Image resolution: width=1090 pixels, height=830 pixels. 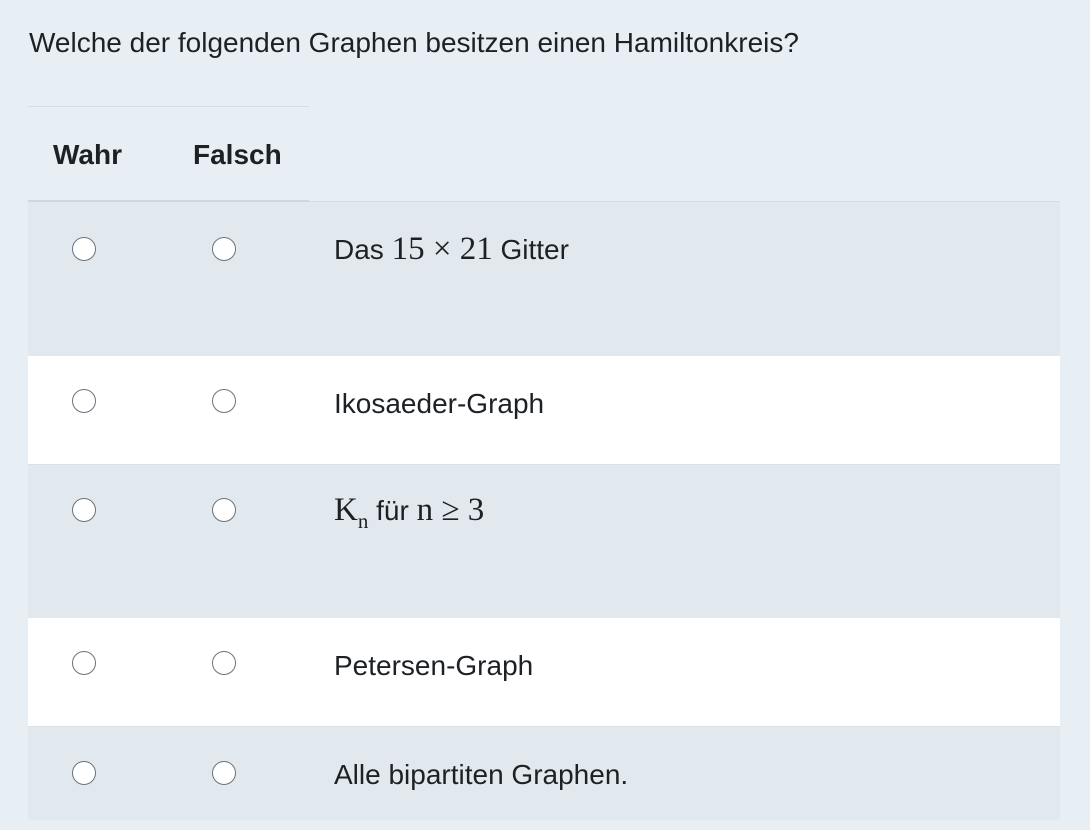 What do you see at coordinates (224, 663) in the screenshot?
I see `radio-false-petersen` at bounding box center [224, 663].